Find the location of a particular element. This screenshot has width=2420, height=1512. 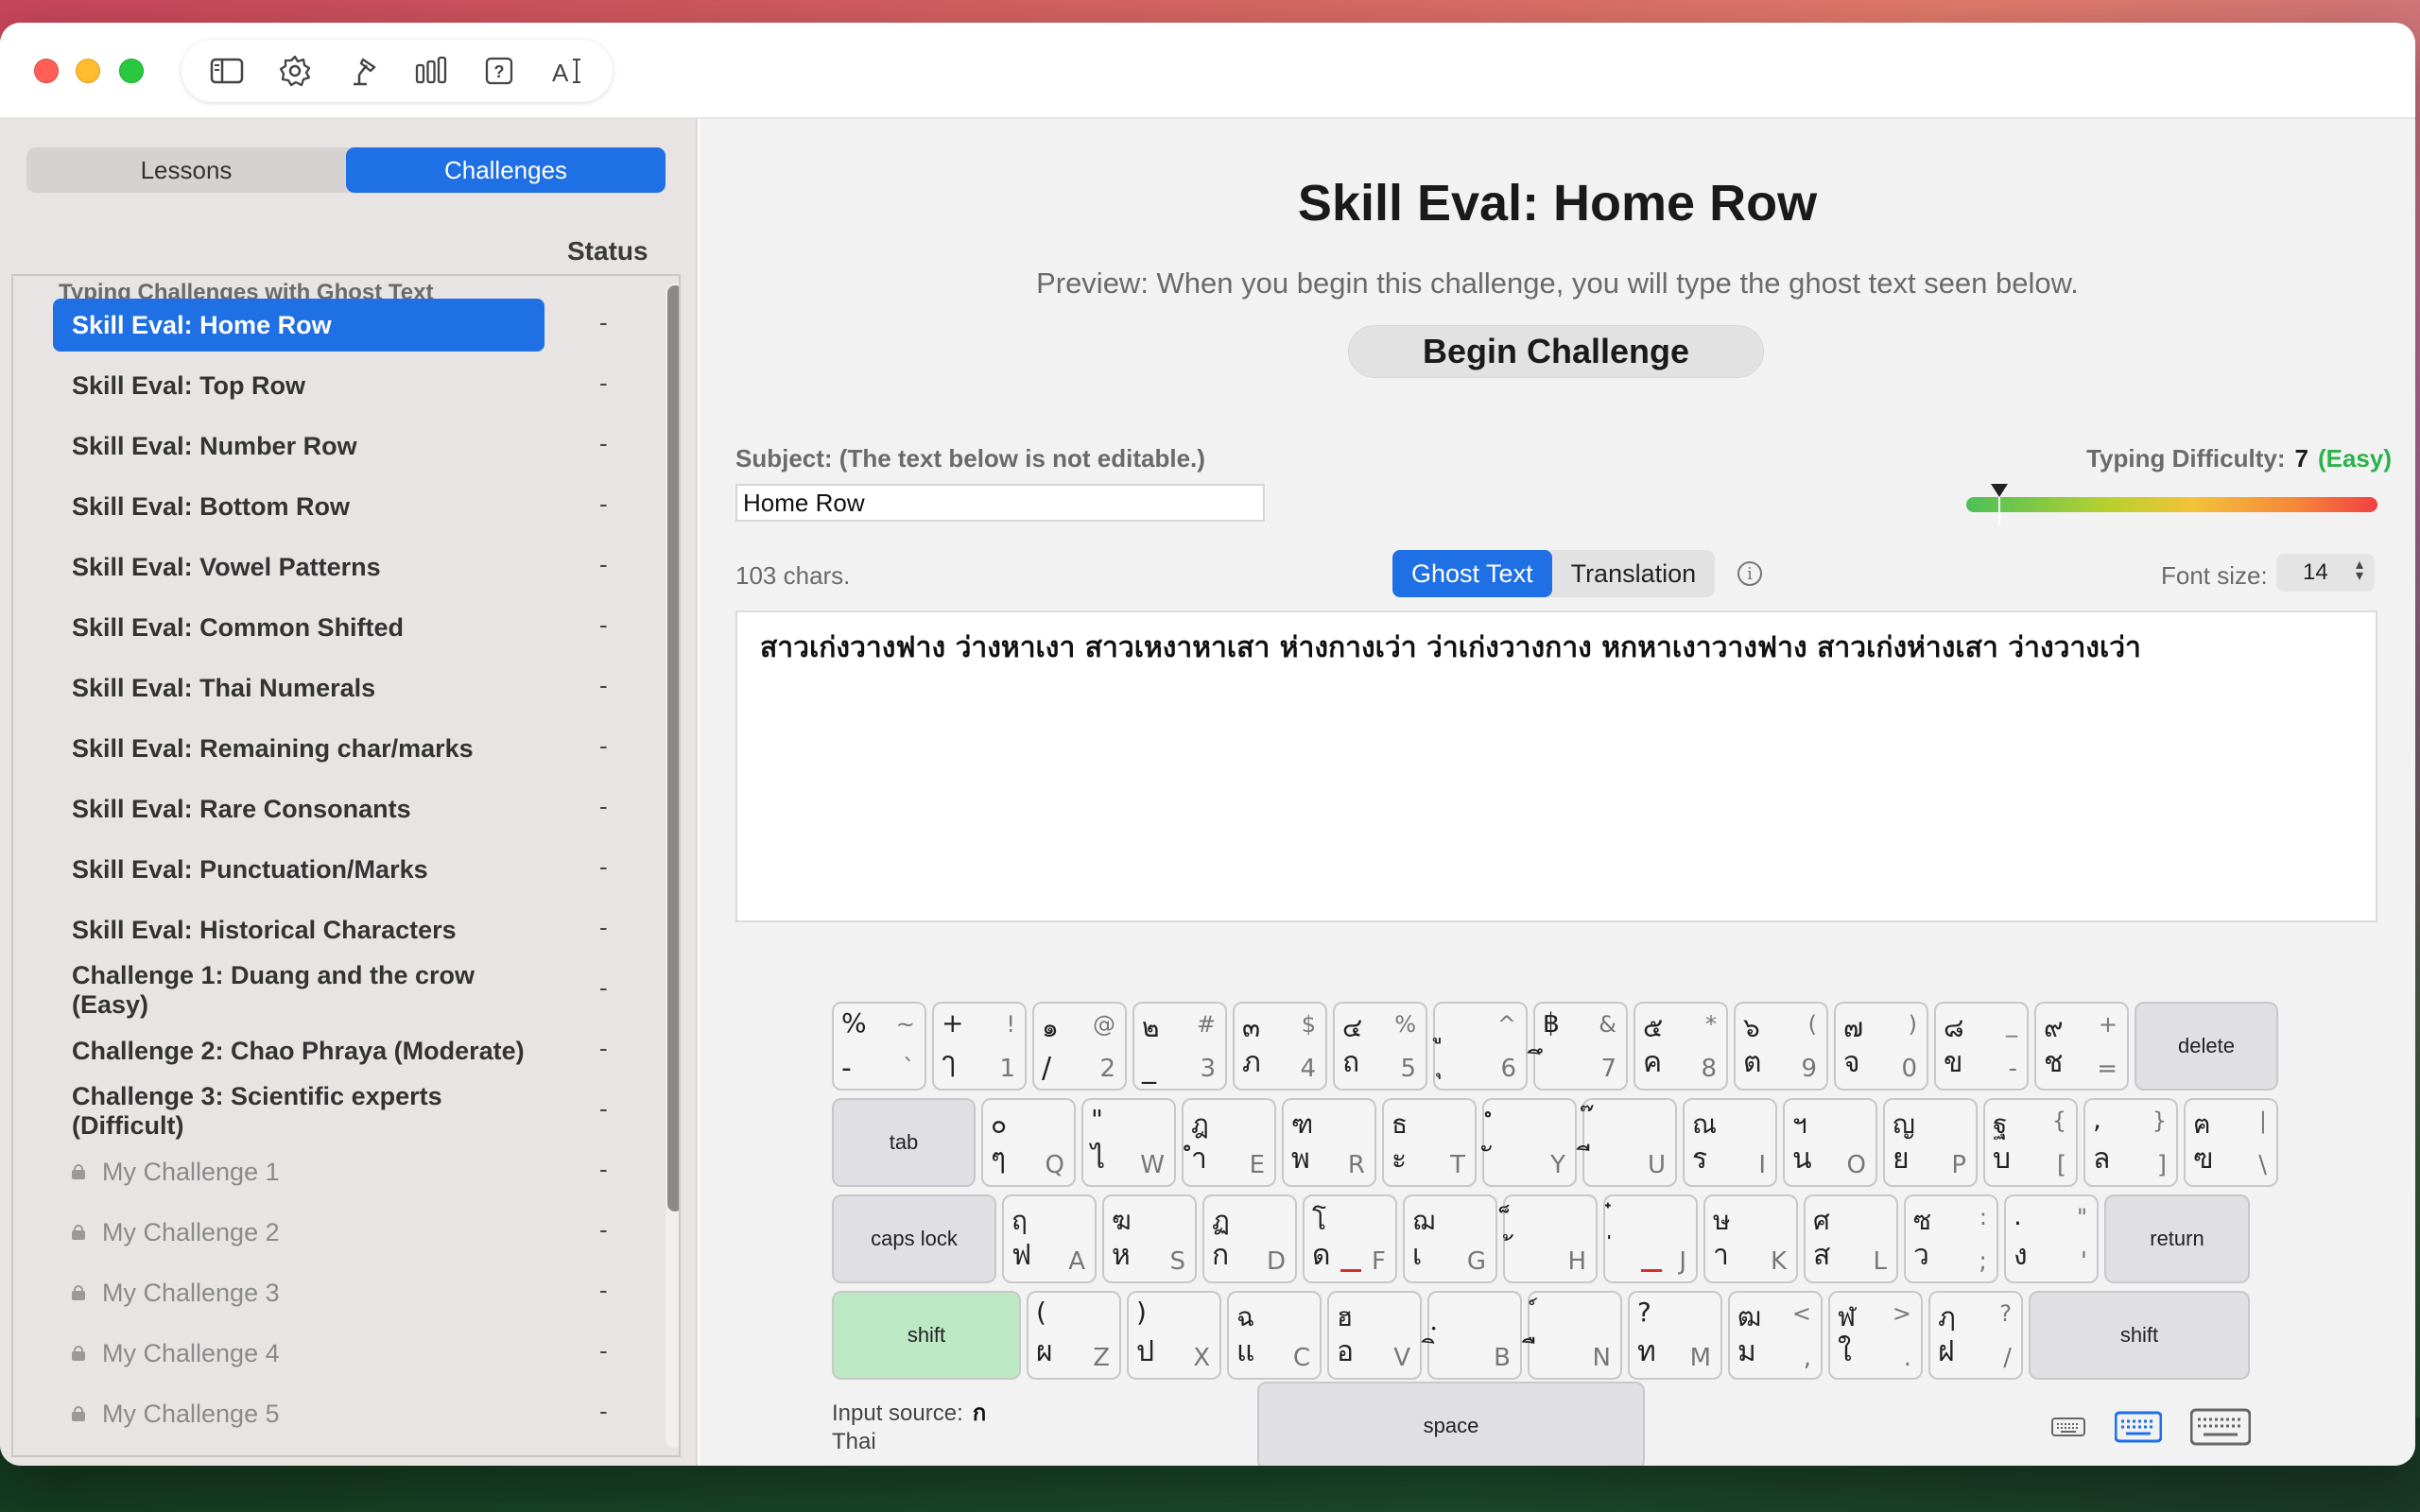

key-d: ฏกD is located at coordinates (1249, 1238).